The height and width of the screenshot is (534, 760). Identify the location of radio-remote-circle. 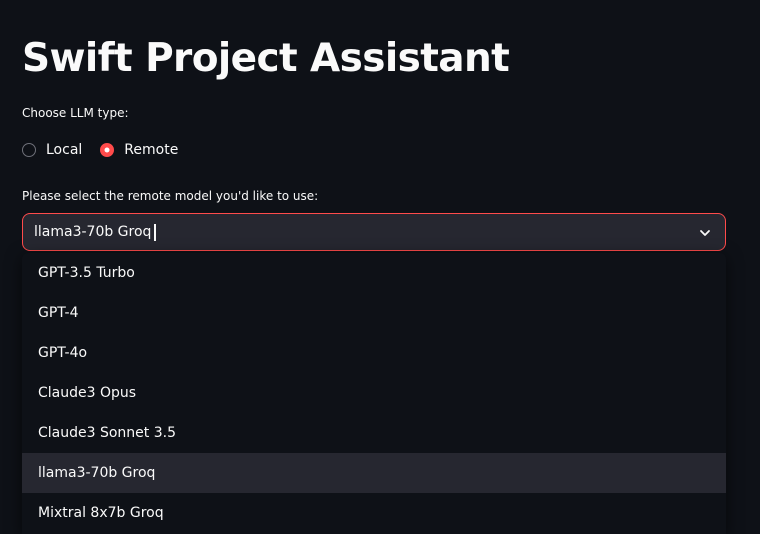
(107, 150).